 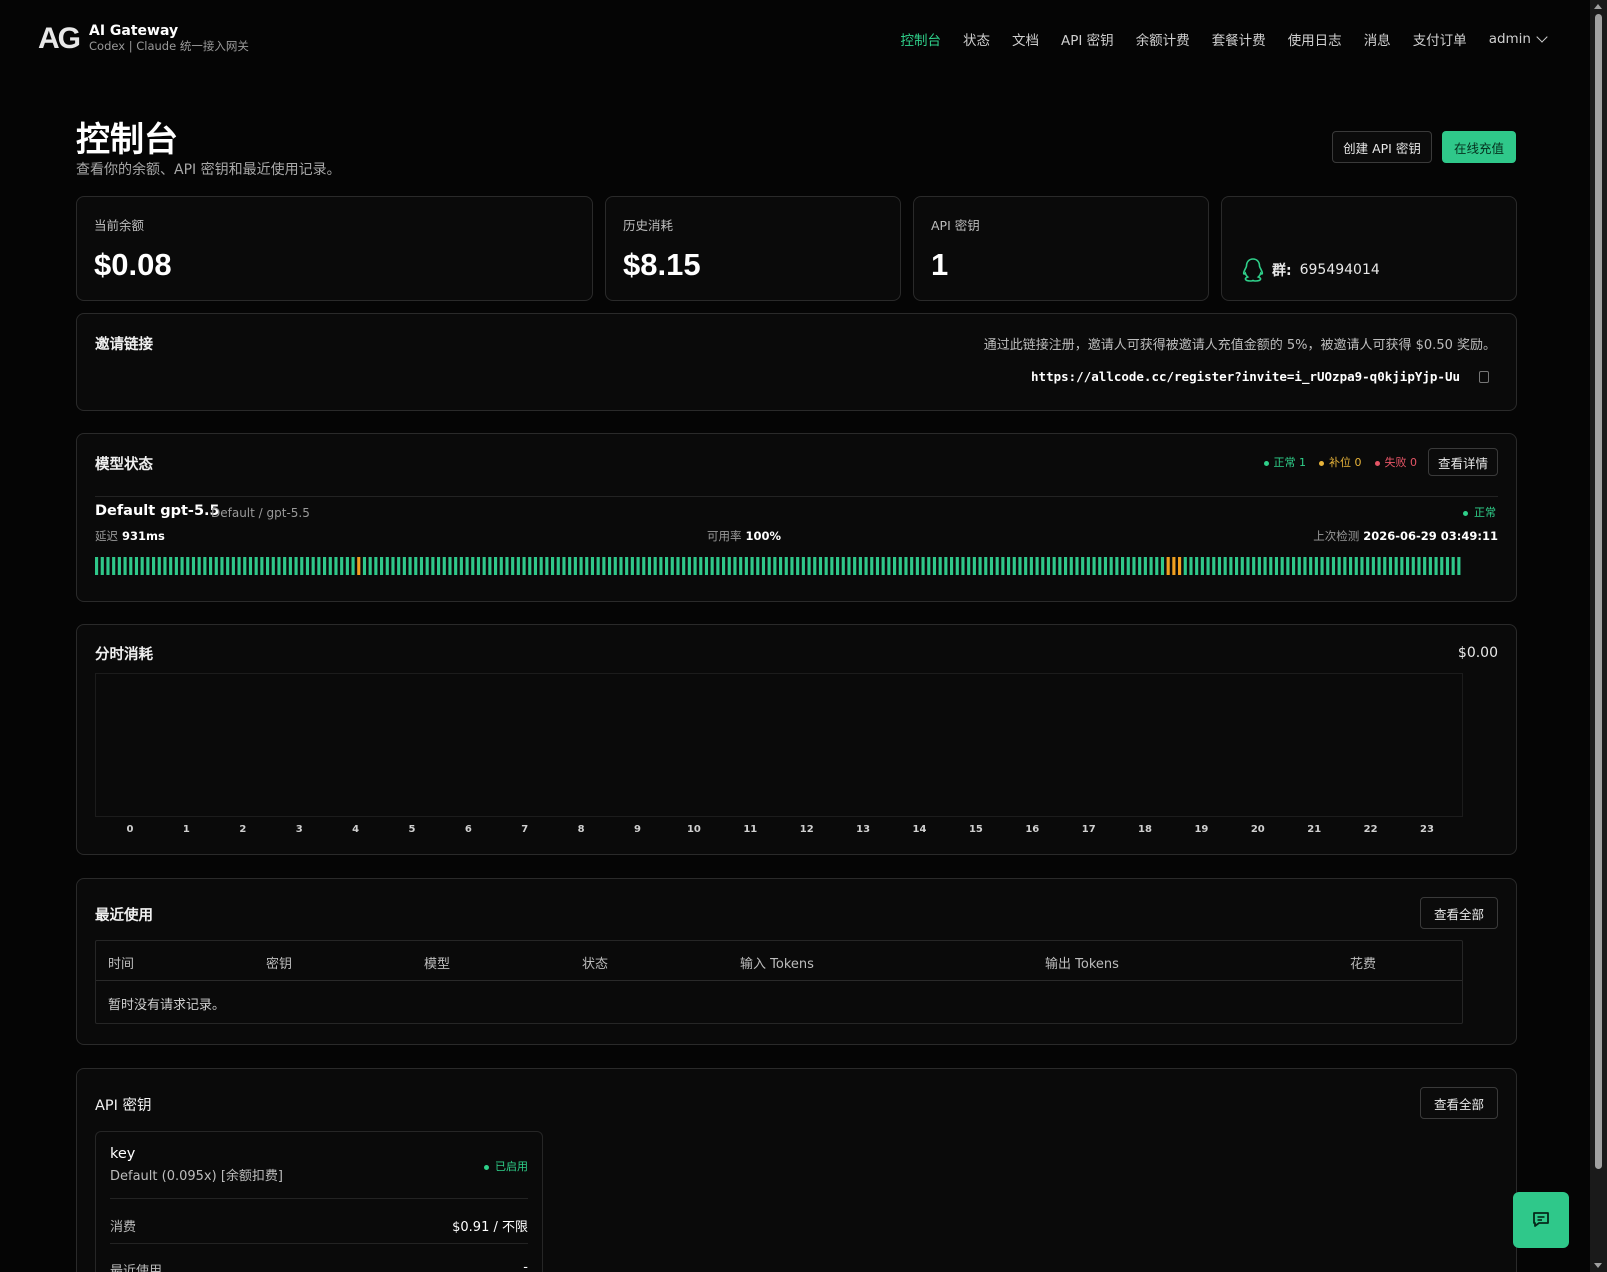 What do you see at coordinates (1598, 636) in the screenshot?
I see `page-scrollbar` at bounding box center [1598, 636].